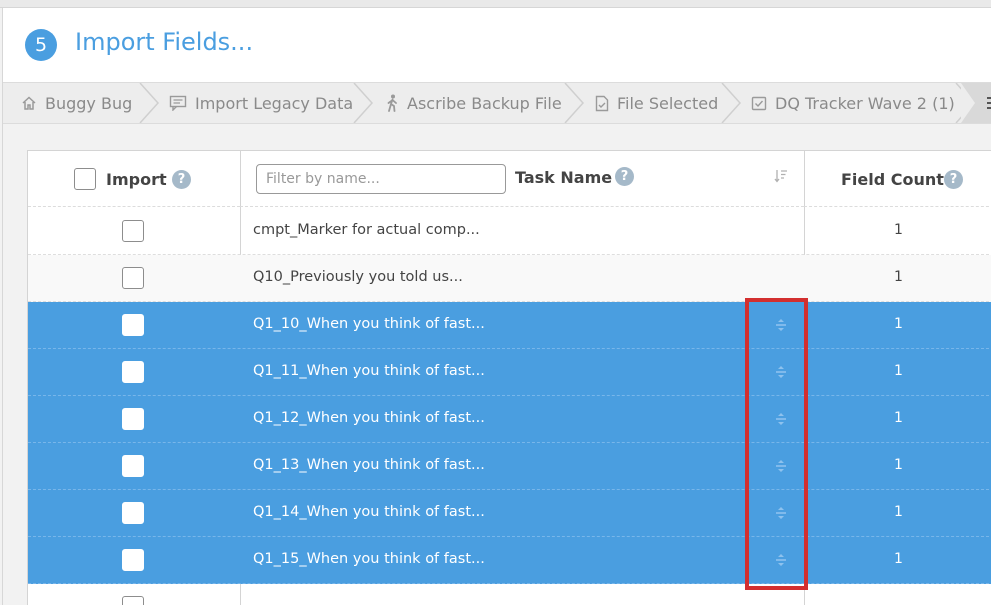 The width and height of the screenshot is (991, 605). Describe the element at coordinates (89, 103) in the screenshot. I see `breadcrumb-label: Buggy Bug` at that location.